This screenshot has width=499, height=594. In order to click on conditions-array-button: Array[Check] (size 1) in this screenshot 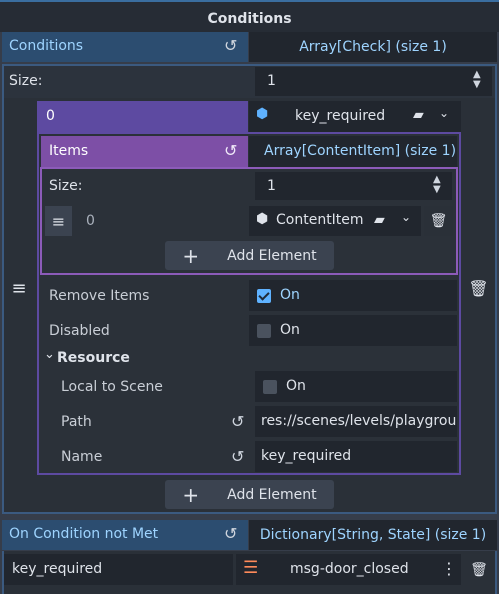, I will do `click(373, 47)`.